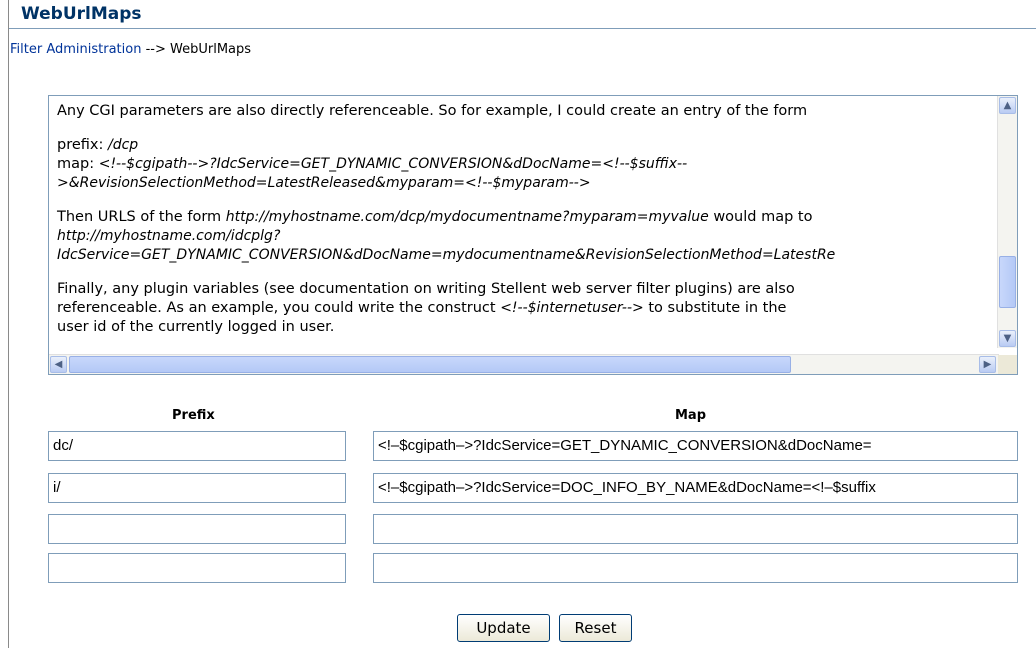  What do you see at coordinates (78, 164) in the screenshot?
I see `map-label: map:` at bounding box center [78, 164].